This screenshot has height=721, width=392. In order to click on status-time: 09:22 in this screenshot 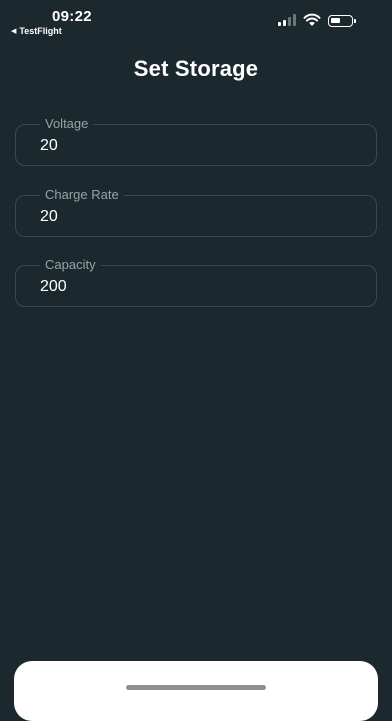, I will do `click(72, 16)`.